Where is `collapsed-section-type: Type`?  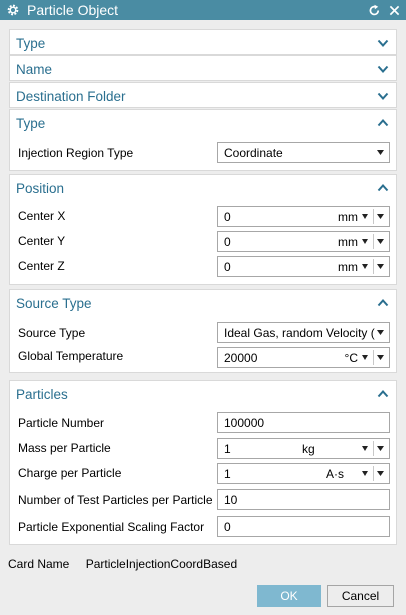 collapsed-section-type: Type is located at coordinates (203, 42).